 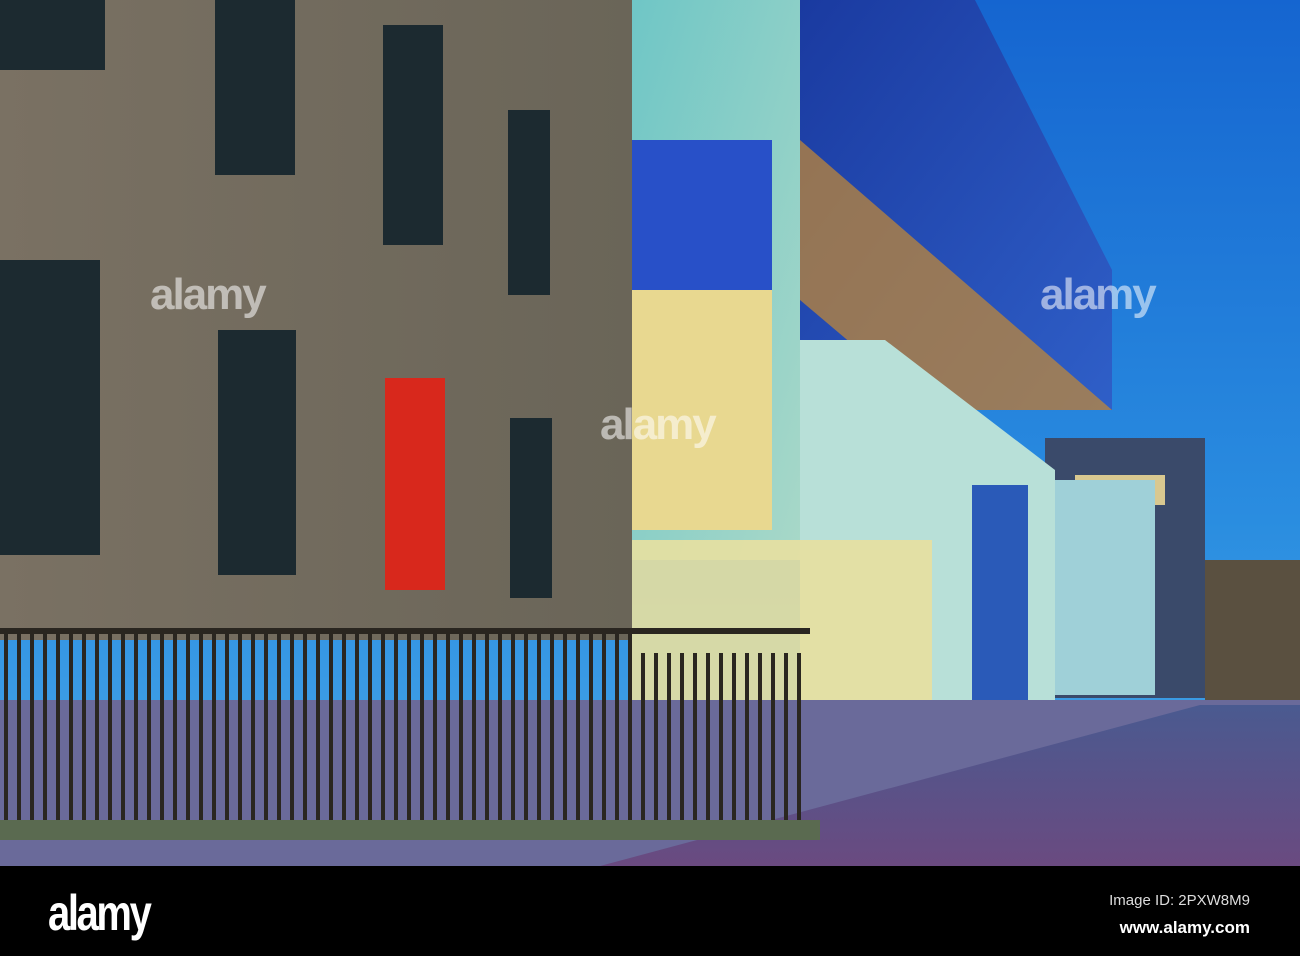 I want to click on side-block, so click(x=1105, y=587).